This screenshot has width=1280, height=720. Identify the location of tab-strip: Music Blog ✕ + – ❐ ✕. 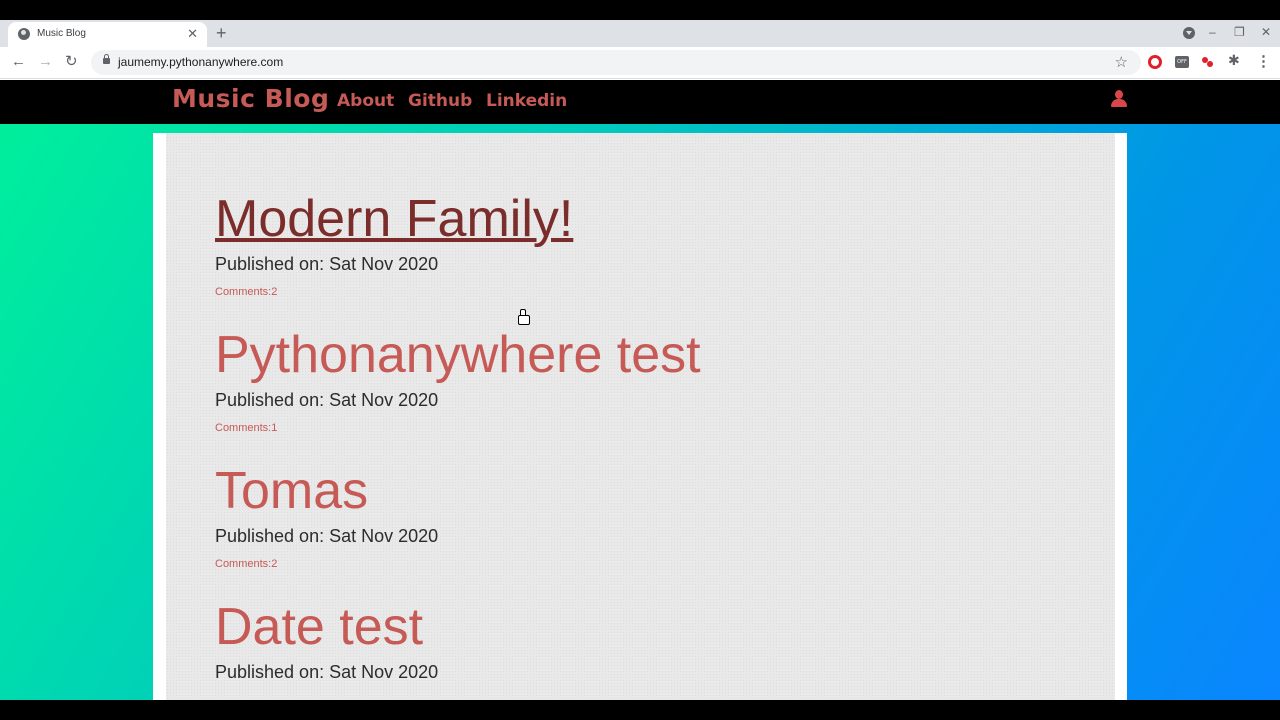
(640, 33).